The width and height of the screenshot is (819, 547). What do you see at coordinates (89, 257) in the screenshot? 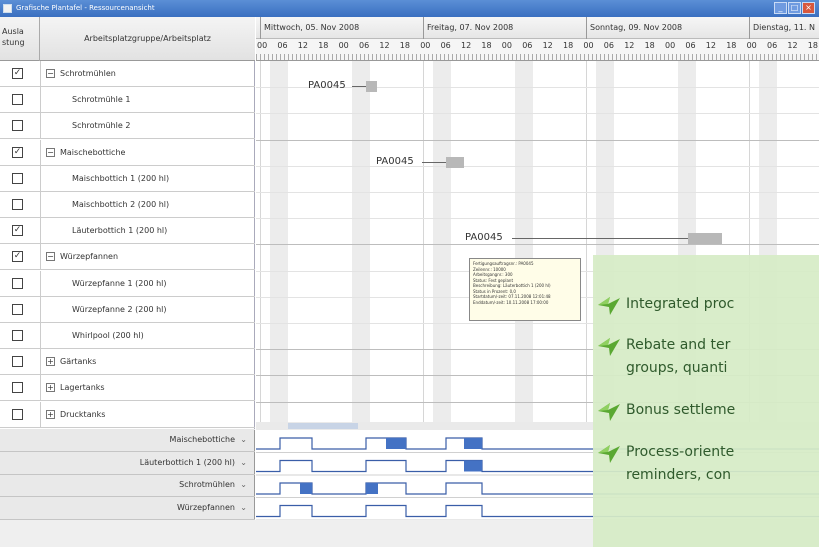
I see `resource-label: Würzepfannen` at bounding box center [89, 257].